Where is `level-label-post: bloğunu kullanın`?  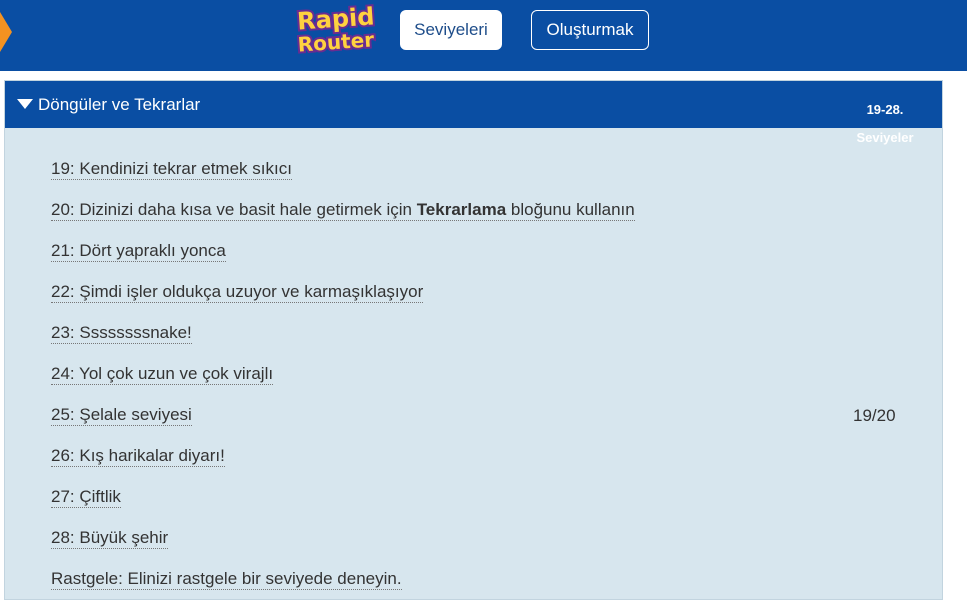 level-label-post: bloğunu kullanın is located at coordinates (570, 209).